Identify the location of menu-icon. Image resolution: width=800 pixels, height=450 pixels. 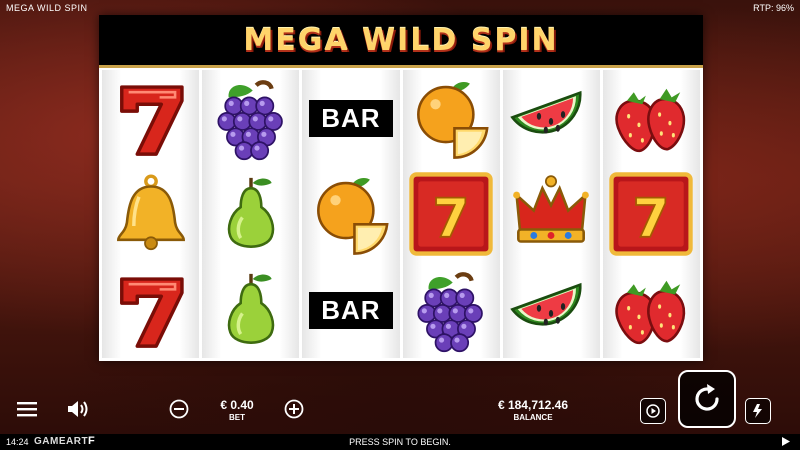
(27, 409).